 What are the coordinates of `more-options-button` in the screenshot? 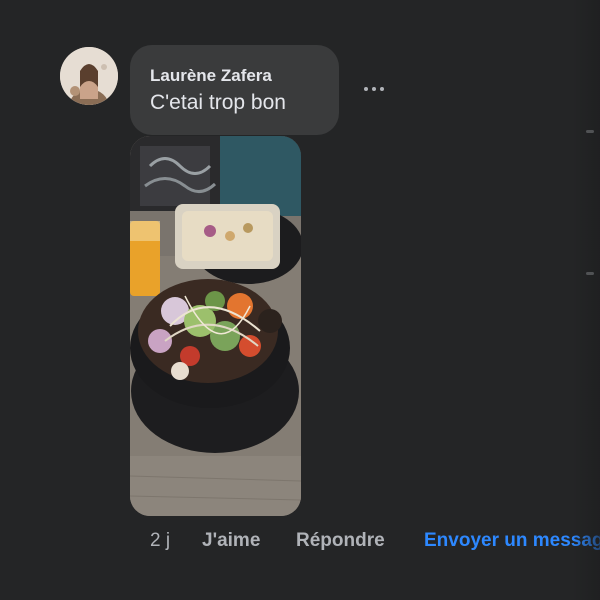 It's located at (374, 89).